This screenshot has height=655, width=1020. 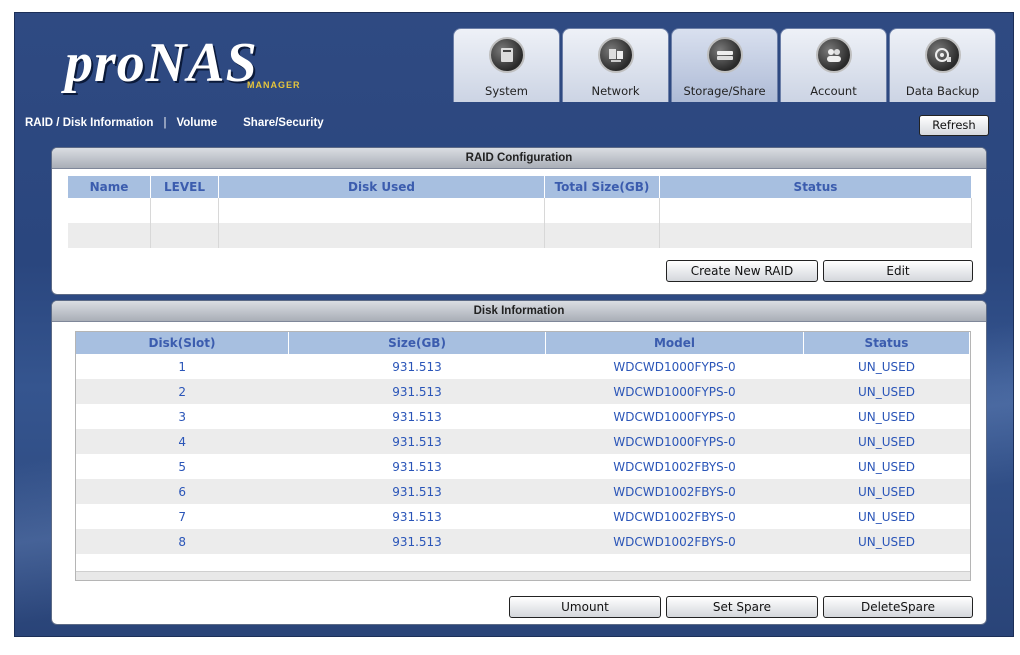 I want to click on table-row: 6 931.513 WDCWD1002FBYS-0 UN_USED, so click(x=523, y=491).